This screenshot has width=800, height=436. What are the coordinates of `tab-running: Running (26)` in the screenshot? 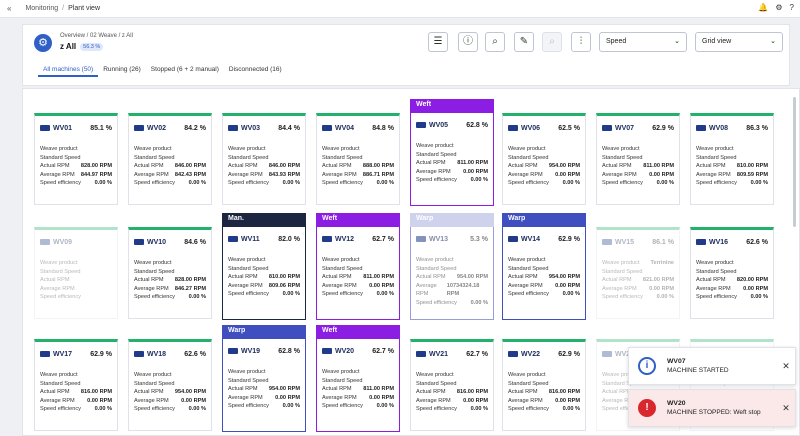 It's located at (122, 70).